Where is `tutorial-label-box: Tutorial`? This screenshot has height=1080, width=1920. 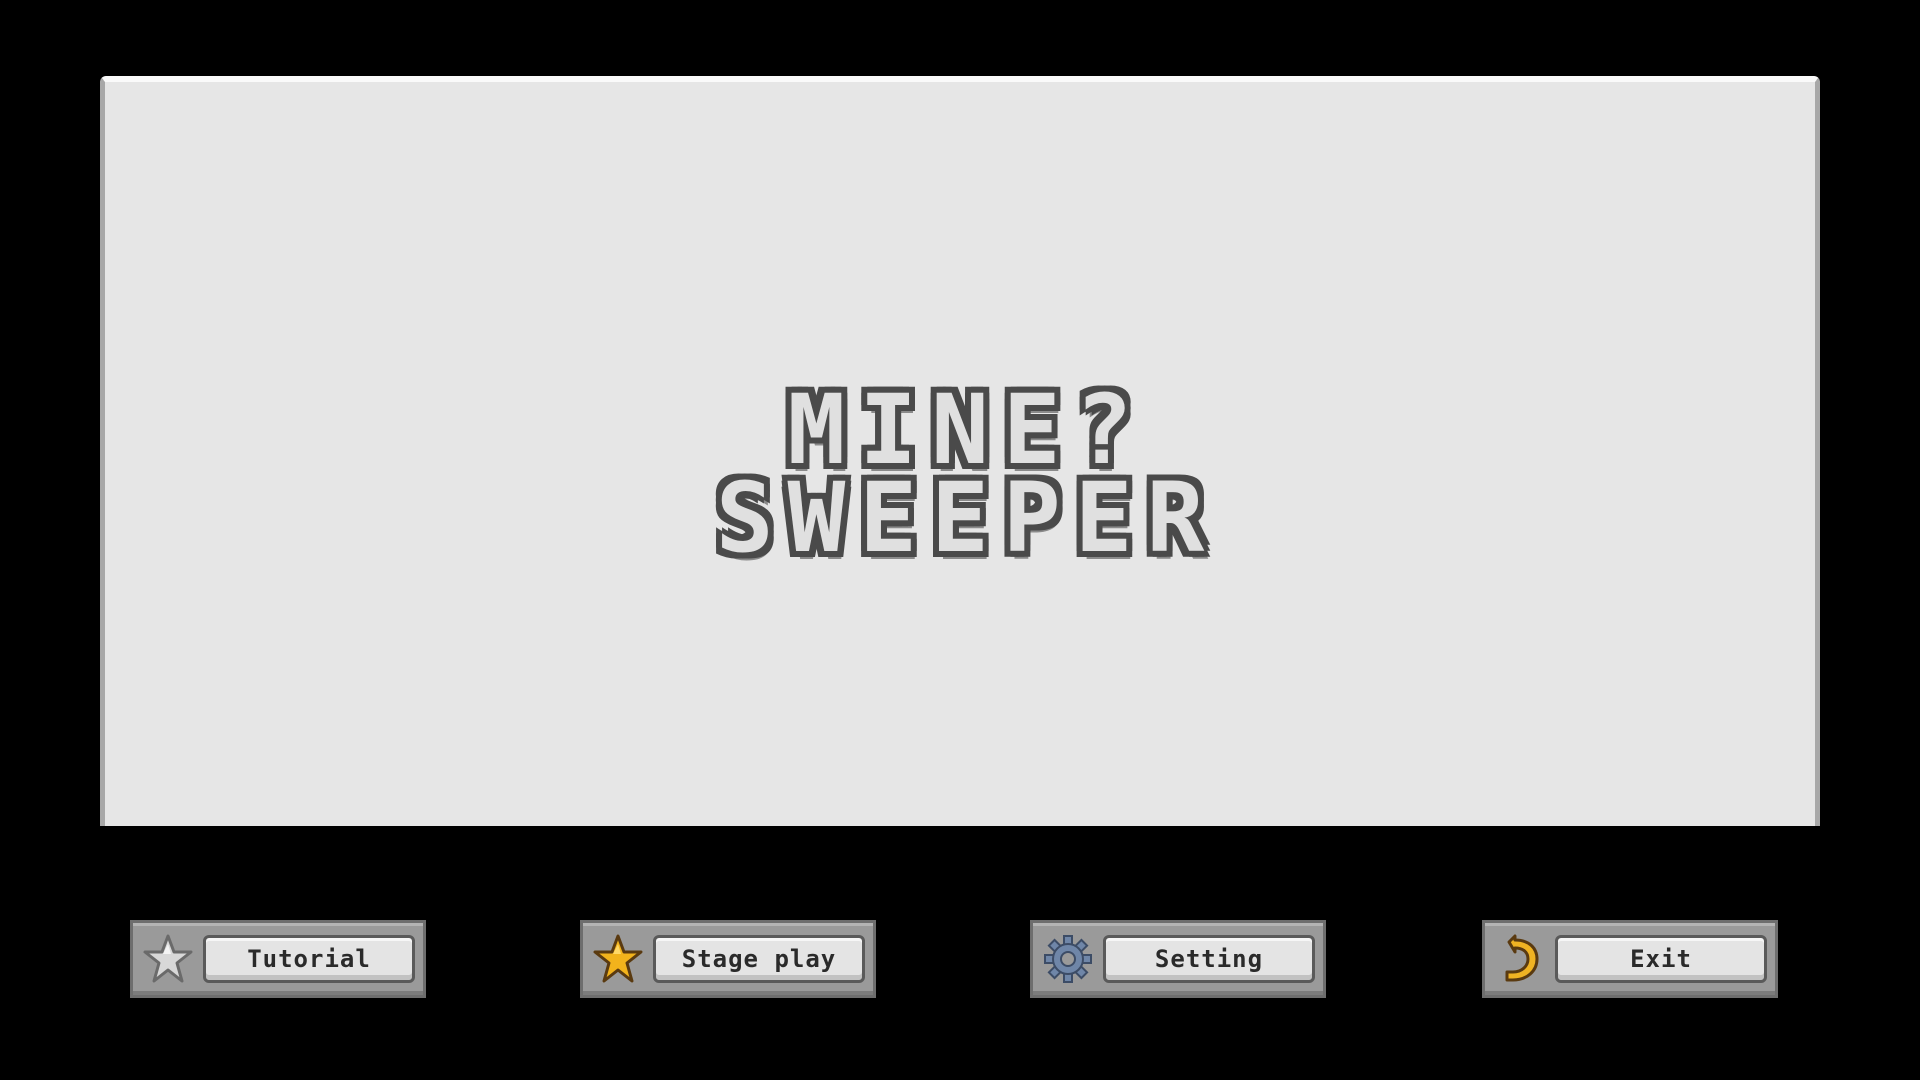
tutorial-label-box: Tutorial is located at coordinates (309, 959).